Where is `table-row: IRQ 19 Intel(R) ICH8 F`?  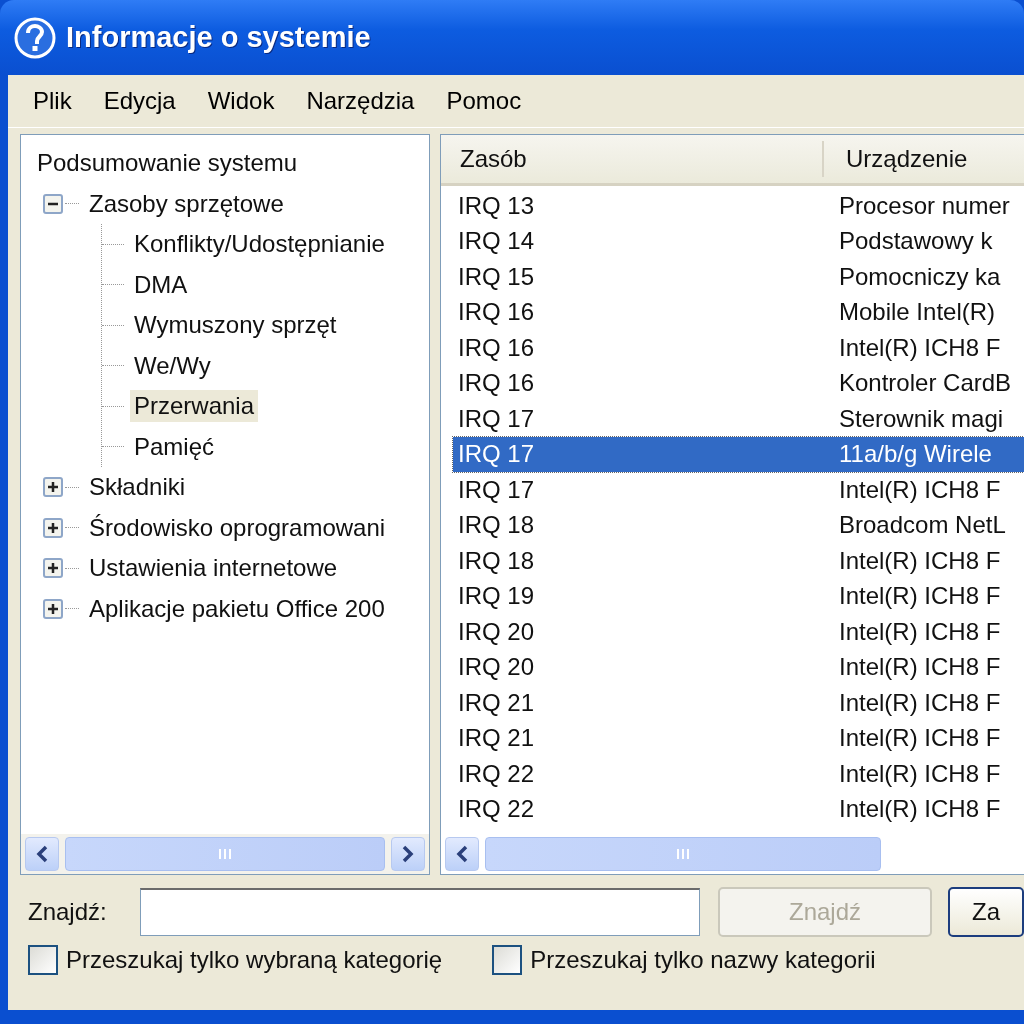
table-row: IRQ 19 Intel(R) ICH8 F is located at coordinates (738, 596).